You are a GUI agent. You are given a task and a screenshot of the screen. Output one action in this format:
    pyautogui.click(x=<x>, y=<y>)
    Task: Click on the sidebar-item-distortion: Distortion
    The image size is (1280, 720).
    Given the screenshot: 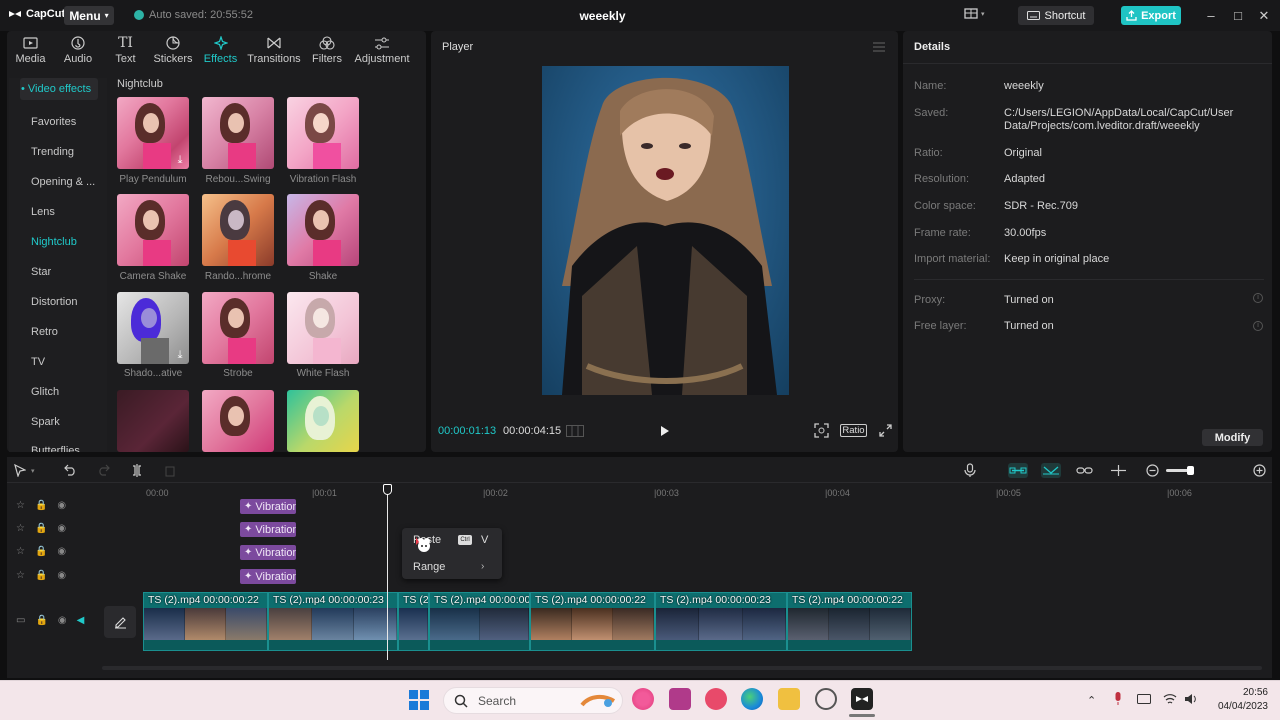 What is the action you would take?
    pyautogui.click(x=54, y=302)
    